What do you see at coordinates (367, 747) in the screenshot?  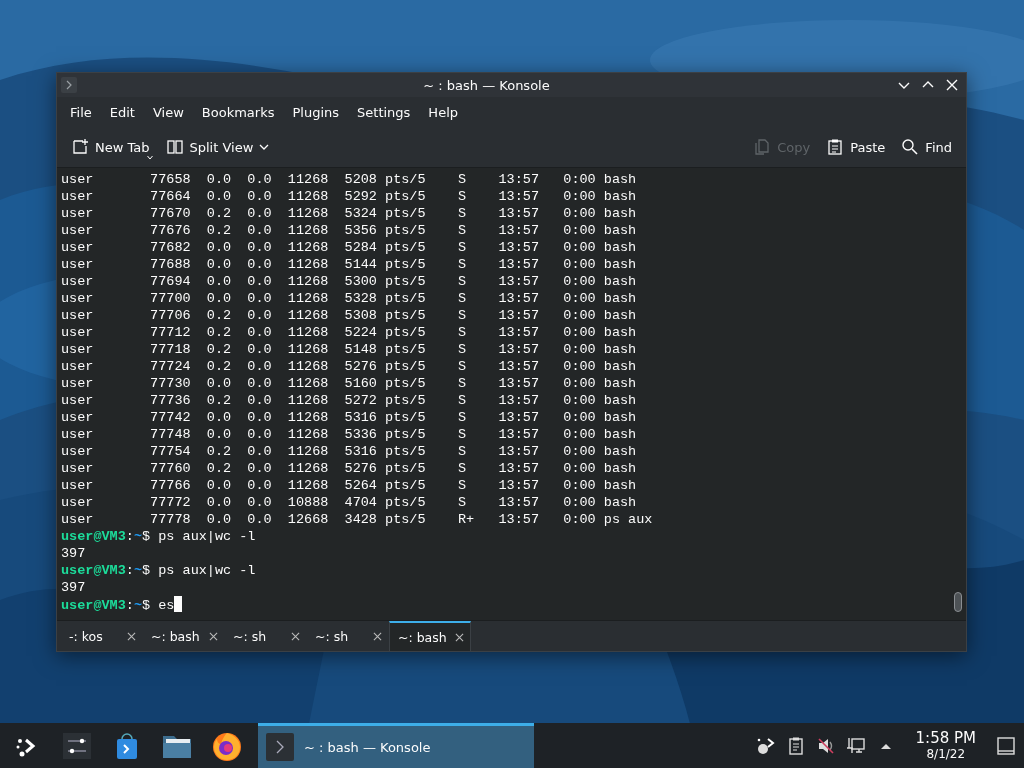 I see `task-title: ~ : bash — Konsole` at bounding box center [367, 747].